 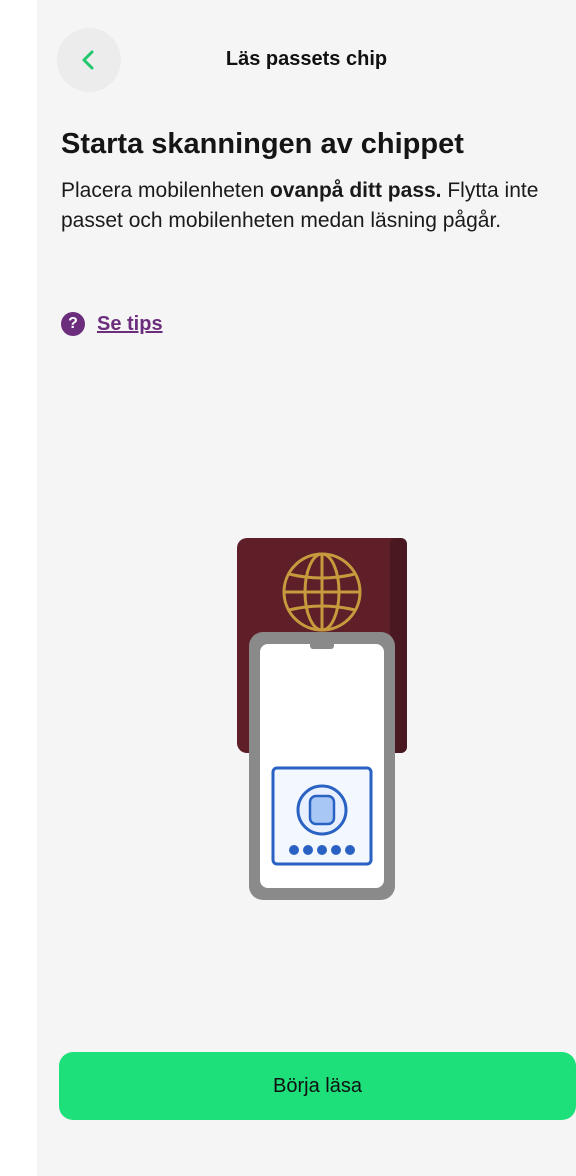 I want to click on phone-icon, so click(x=322, y=766).